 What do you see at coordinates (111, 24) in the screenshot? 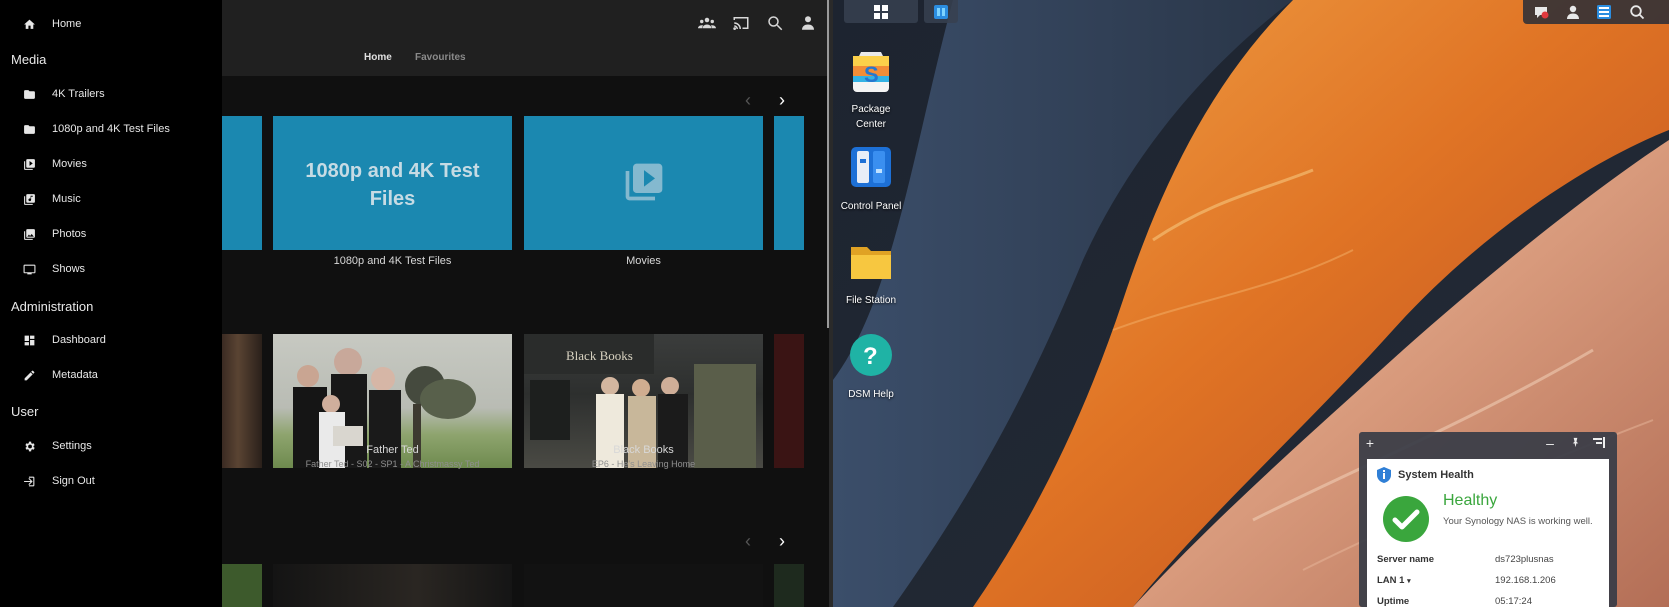
I see `sidebar-item-home: Home` at bounding box center [111, 24].